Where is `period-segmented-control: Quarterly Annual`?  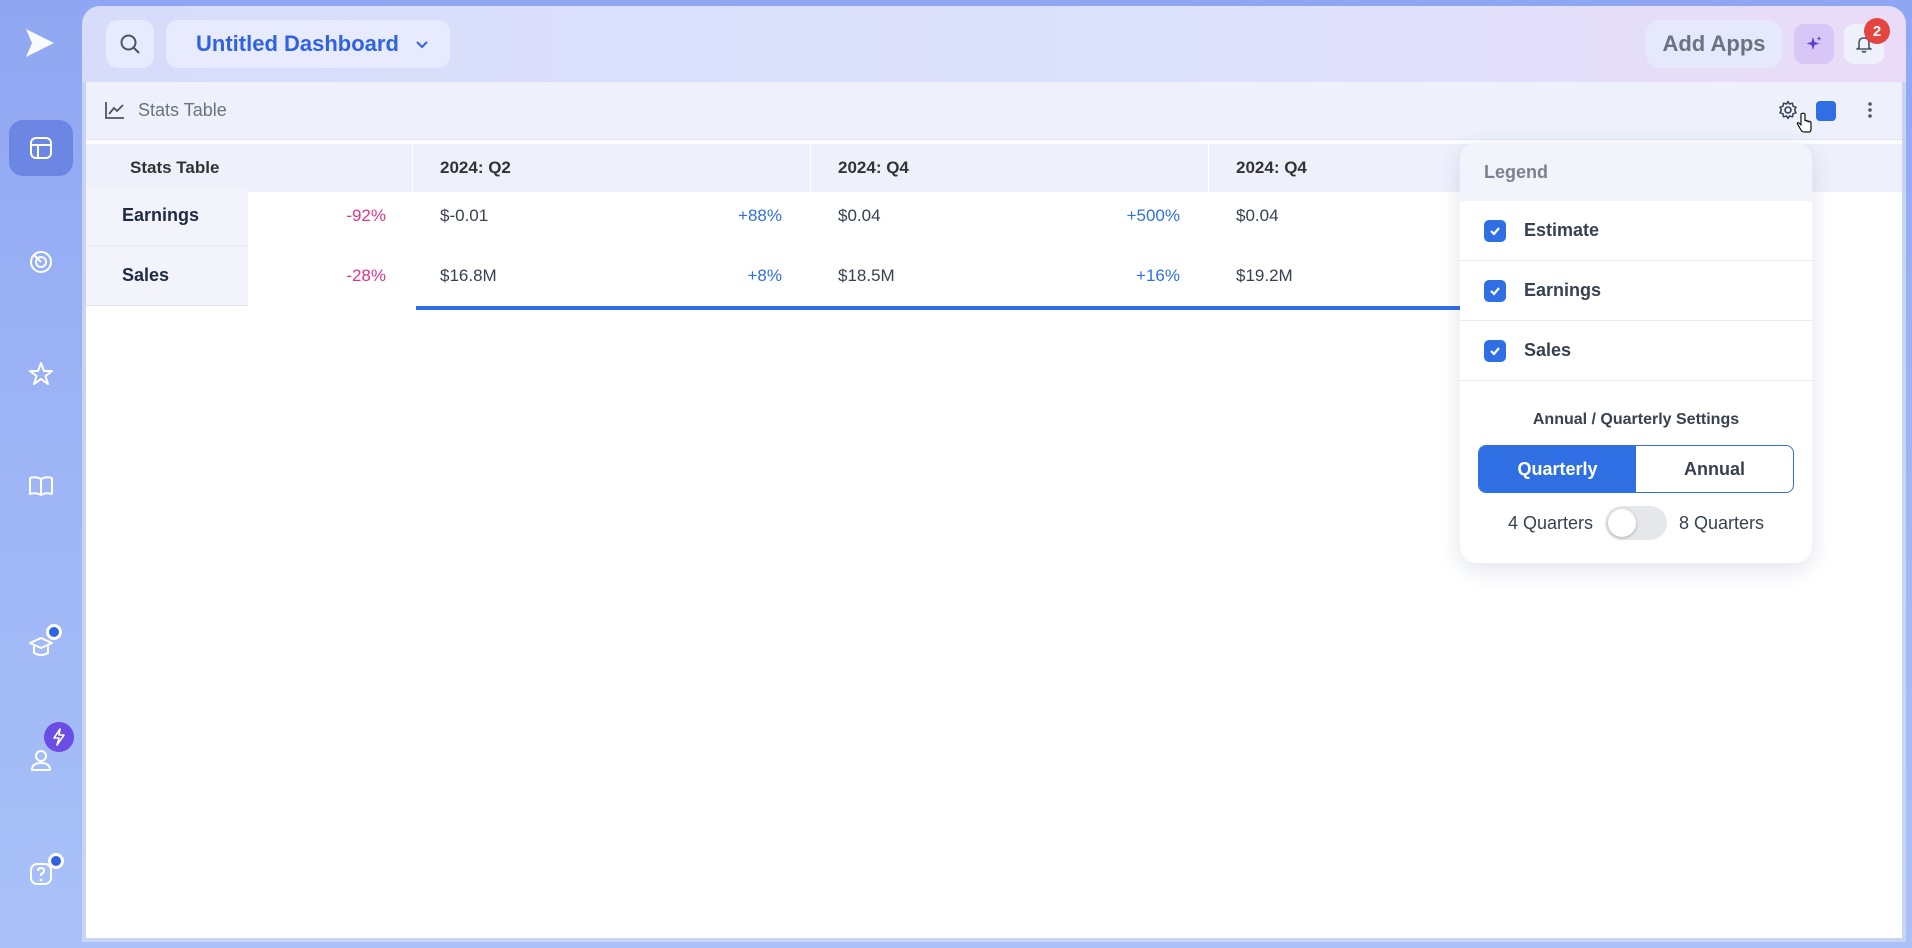 period-segmented-control: Quarterly Annual is located at coordinates (1636, 469).